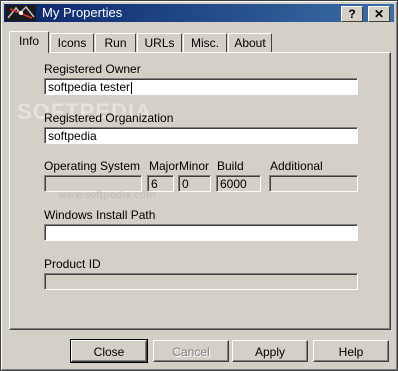  Describe the element at coordinates (132, 87) in the screenshot. I see `text-caret` at that location.